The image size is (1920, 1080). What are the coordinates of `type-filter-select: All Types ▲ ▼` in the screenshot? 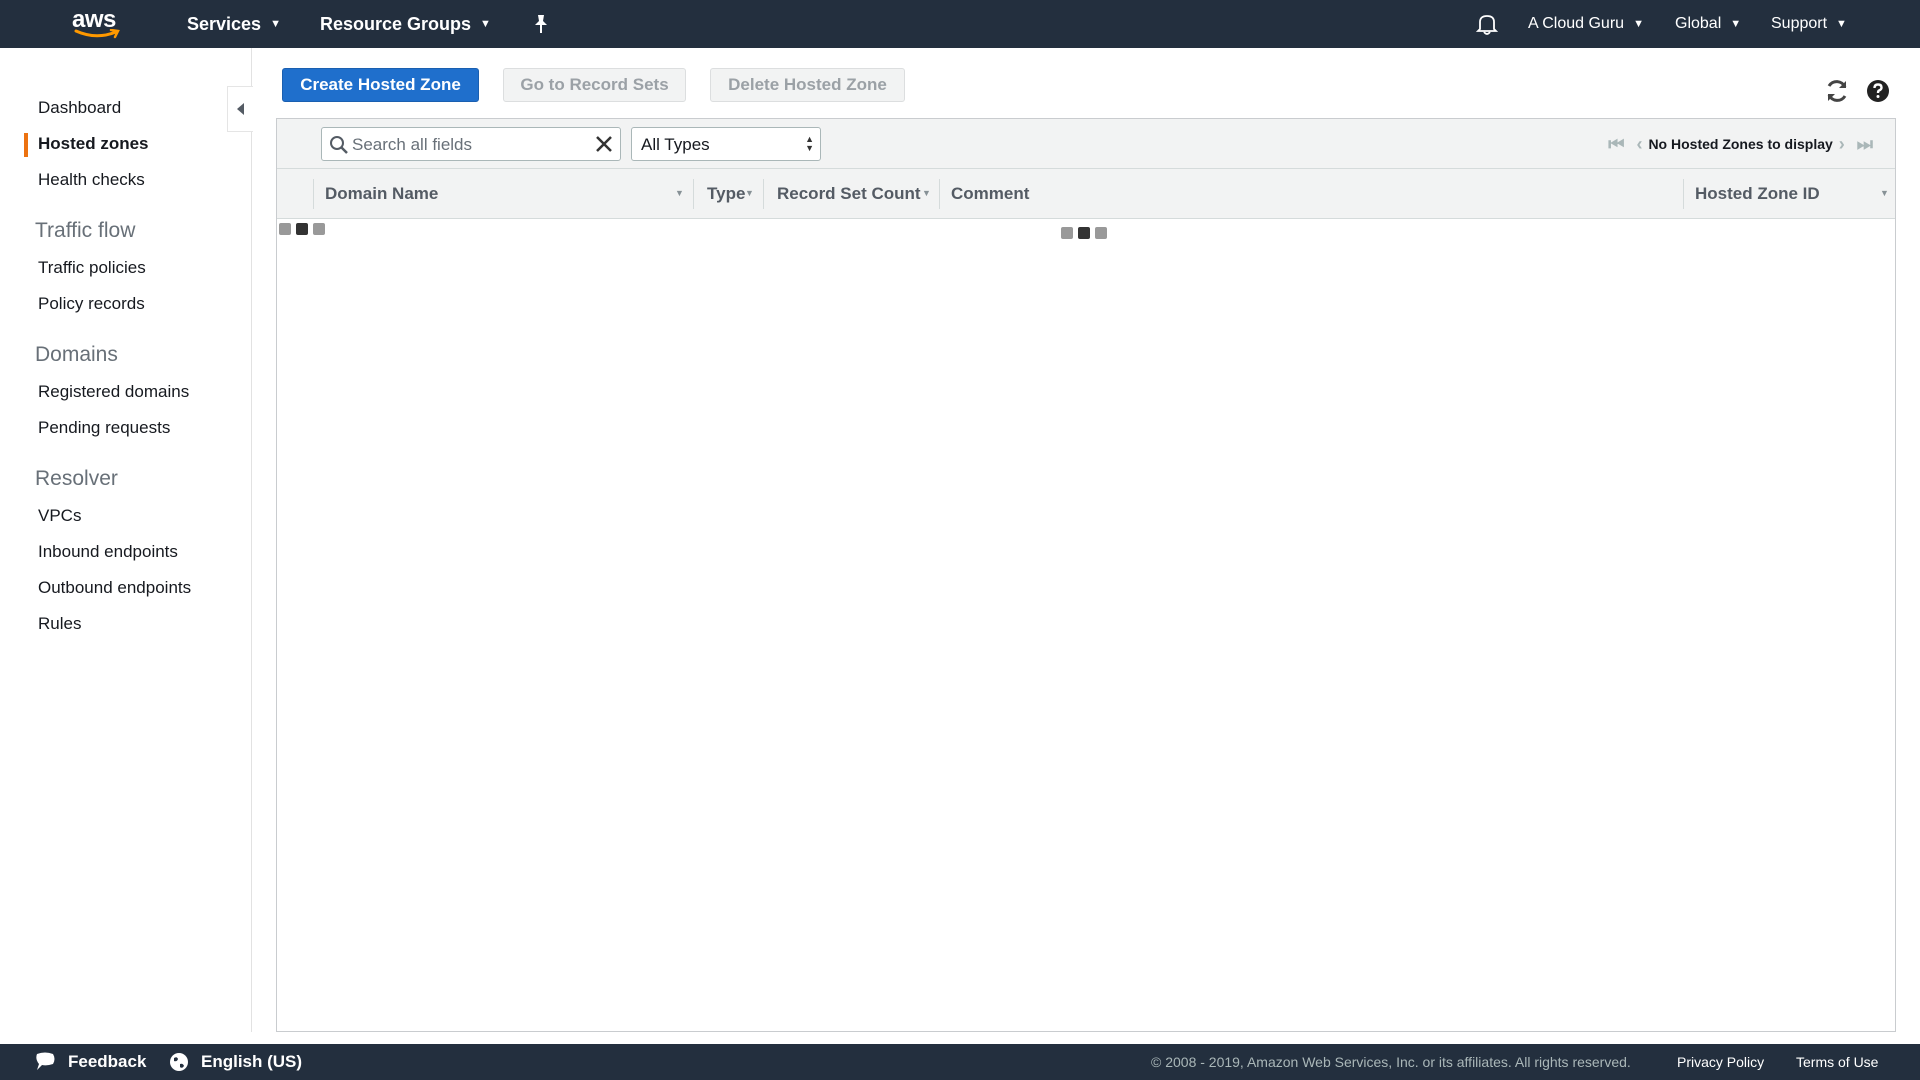 It's located at (726, 144).